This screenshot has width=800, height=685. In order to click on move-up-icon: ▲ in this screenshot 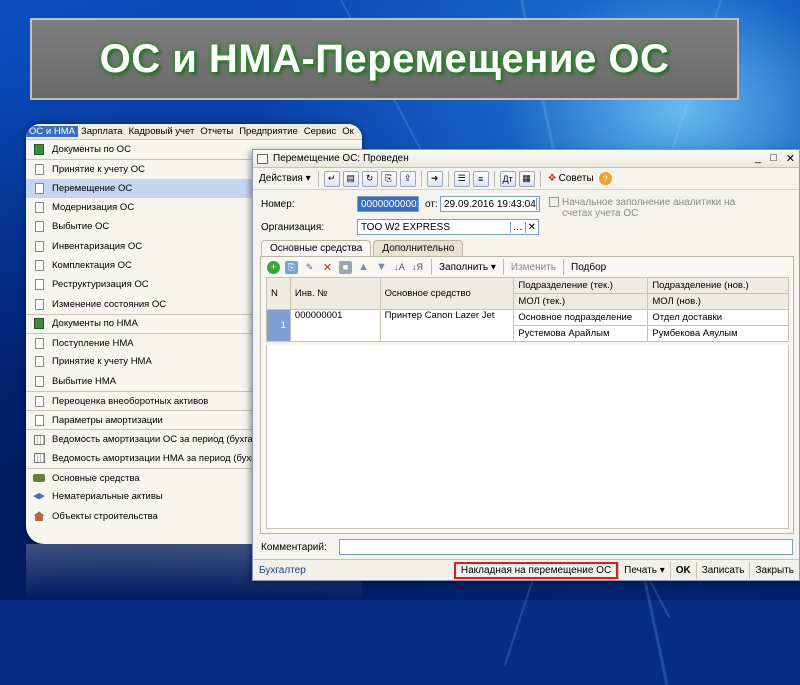, I will do `click(363, 267)`.